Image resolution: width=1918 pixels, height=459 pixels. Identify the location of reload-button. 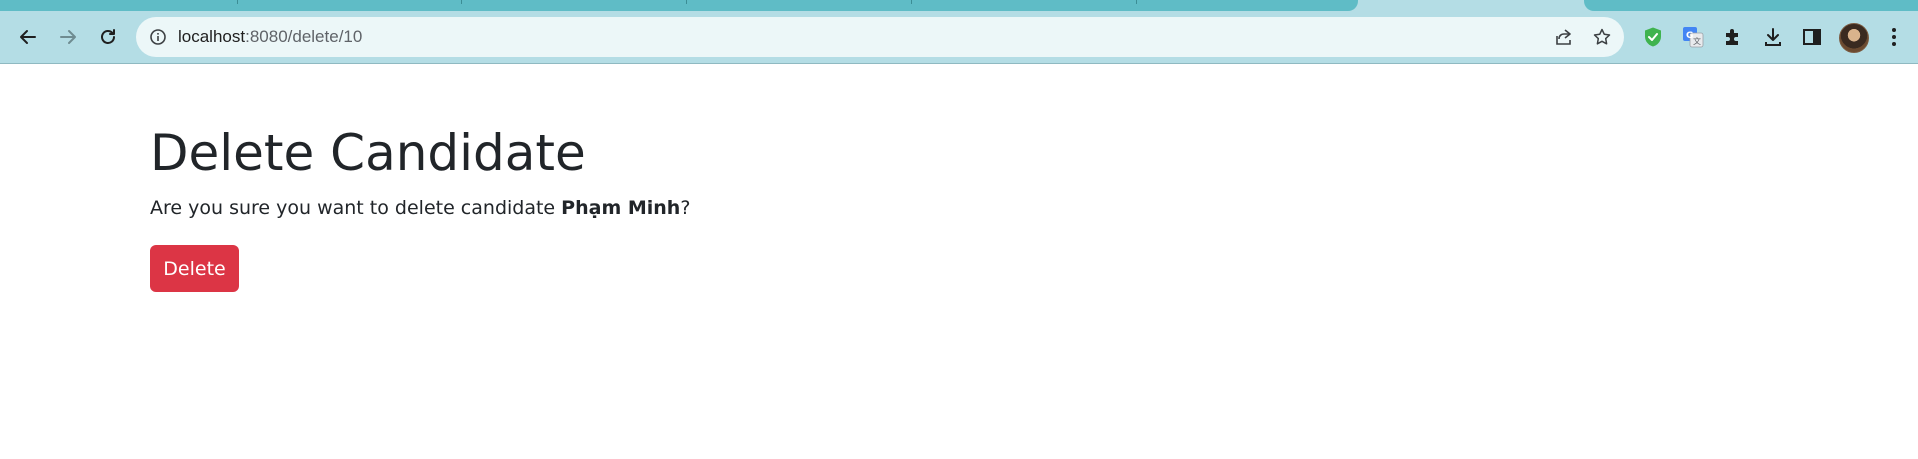
(108, 37).